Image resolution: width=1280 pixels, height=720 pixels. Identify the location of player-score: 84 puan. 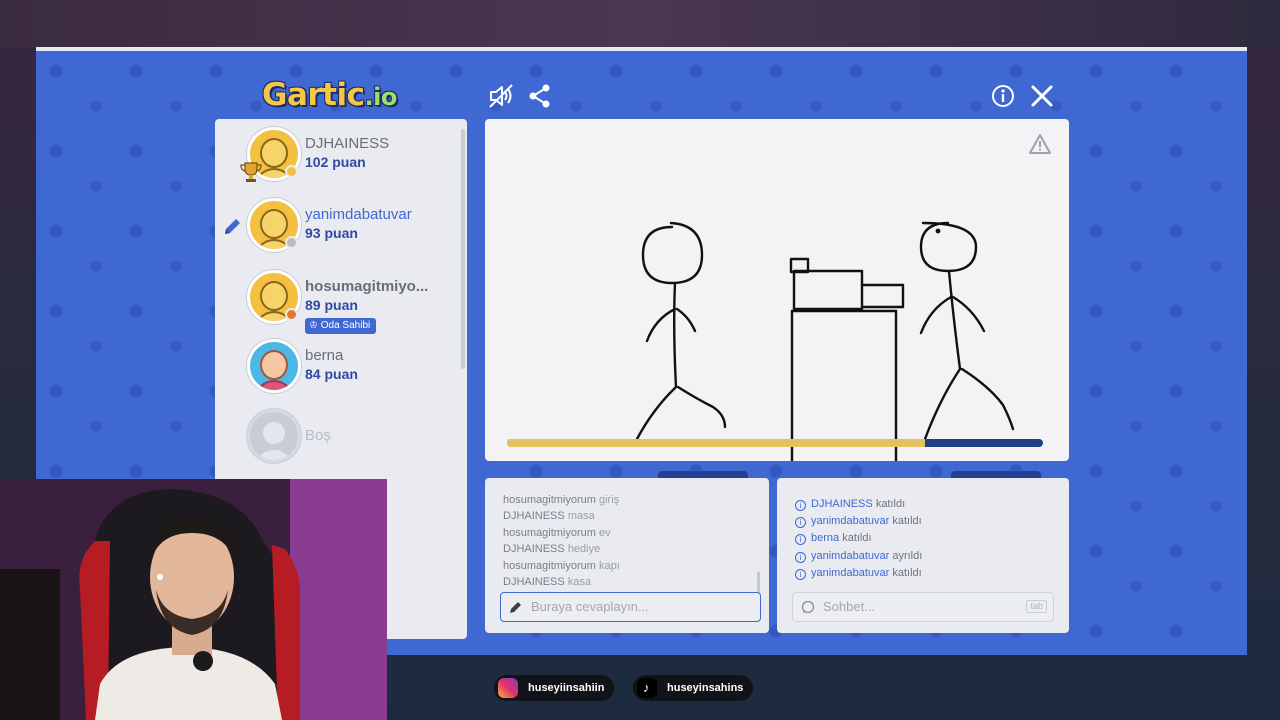
(331, 374).